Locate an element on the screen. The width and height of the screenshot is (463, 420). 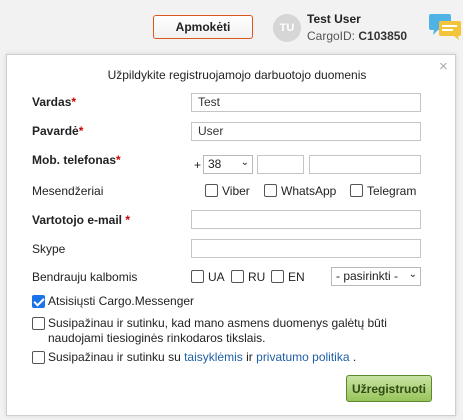
rules-link: taisyklėmis is located at coordinates (213, 357).